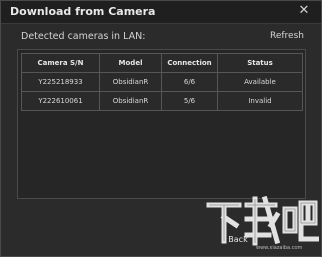 The width and height of the screenshot is (322, 257). What do you see at coordinates (189, 101) in the screenshot?
I see `cell-connection: 5/6` at bounding box center [189, 101].